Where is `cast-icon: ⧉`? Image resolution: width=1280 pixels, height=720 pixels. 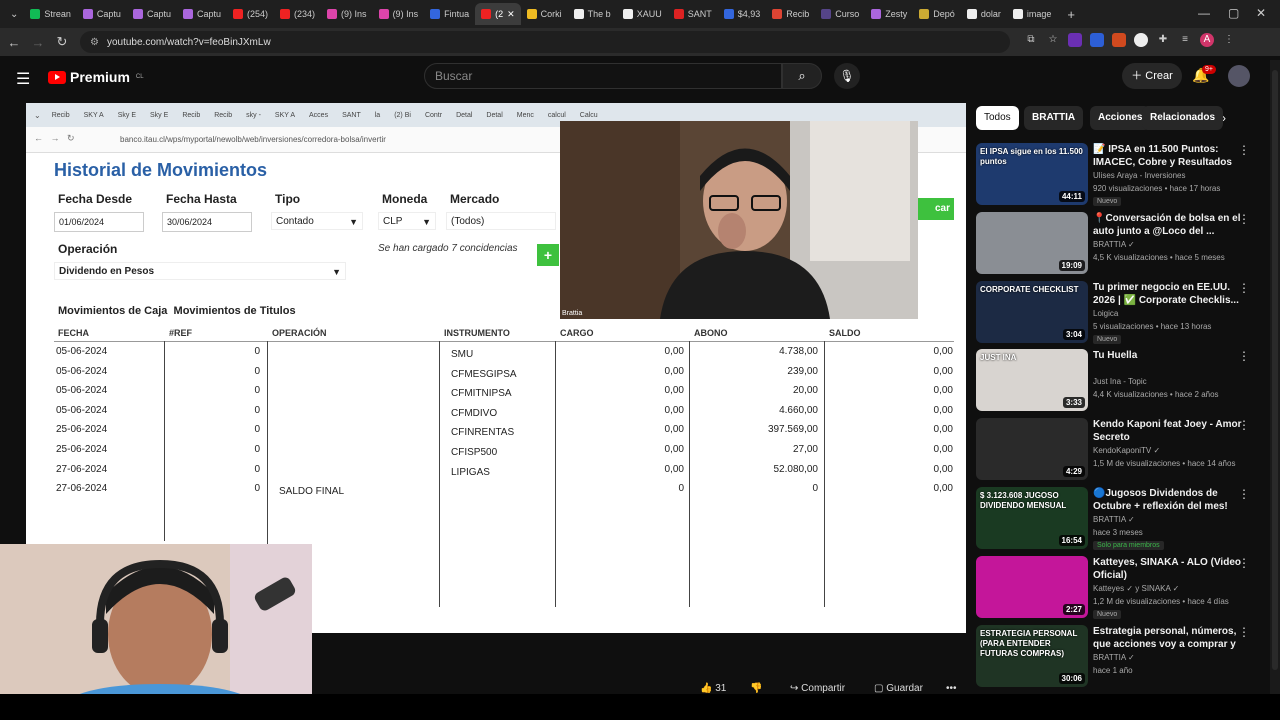 cast-icon: ⧉ is located at coordinates (1031, 40).